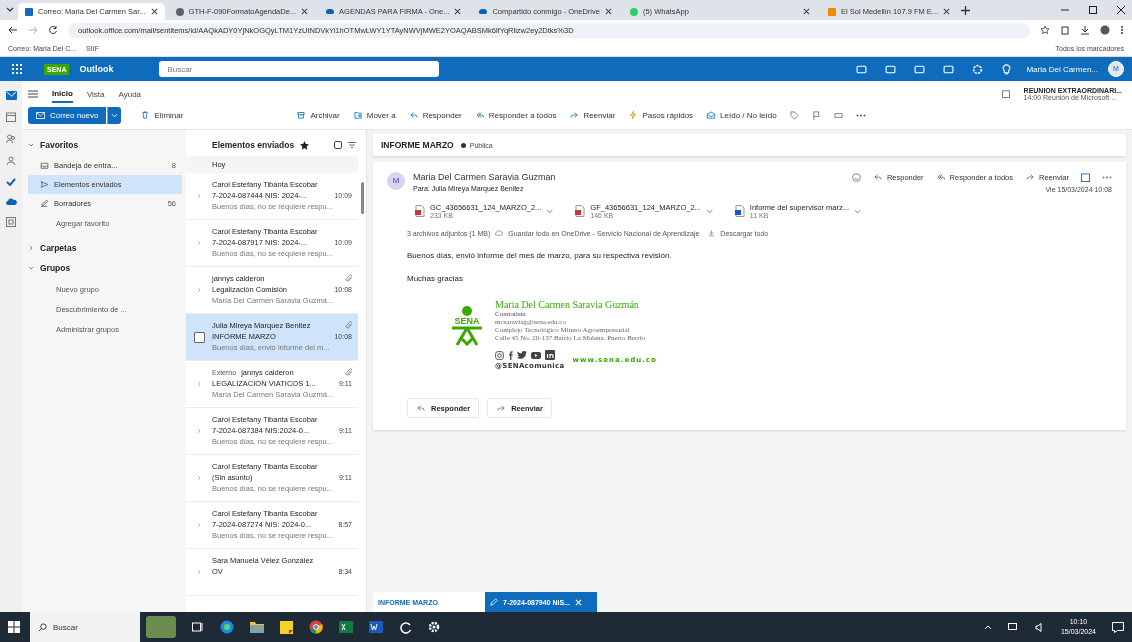 The width and height of the screenshot is (1132, 642). I want to click on document-icon, so click(376, 627).